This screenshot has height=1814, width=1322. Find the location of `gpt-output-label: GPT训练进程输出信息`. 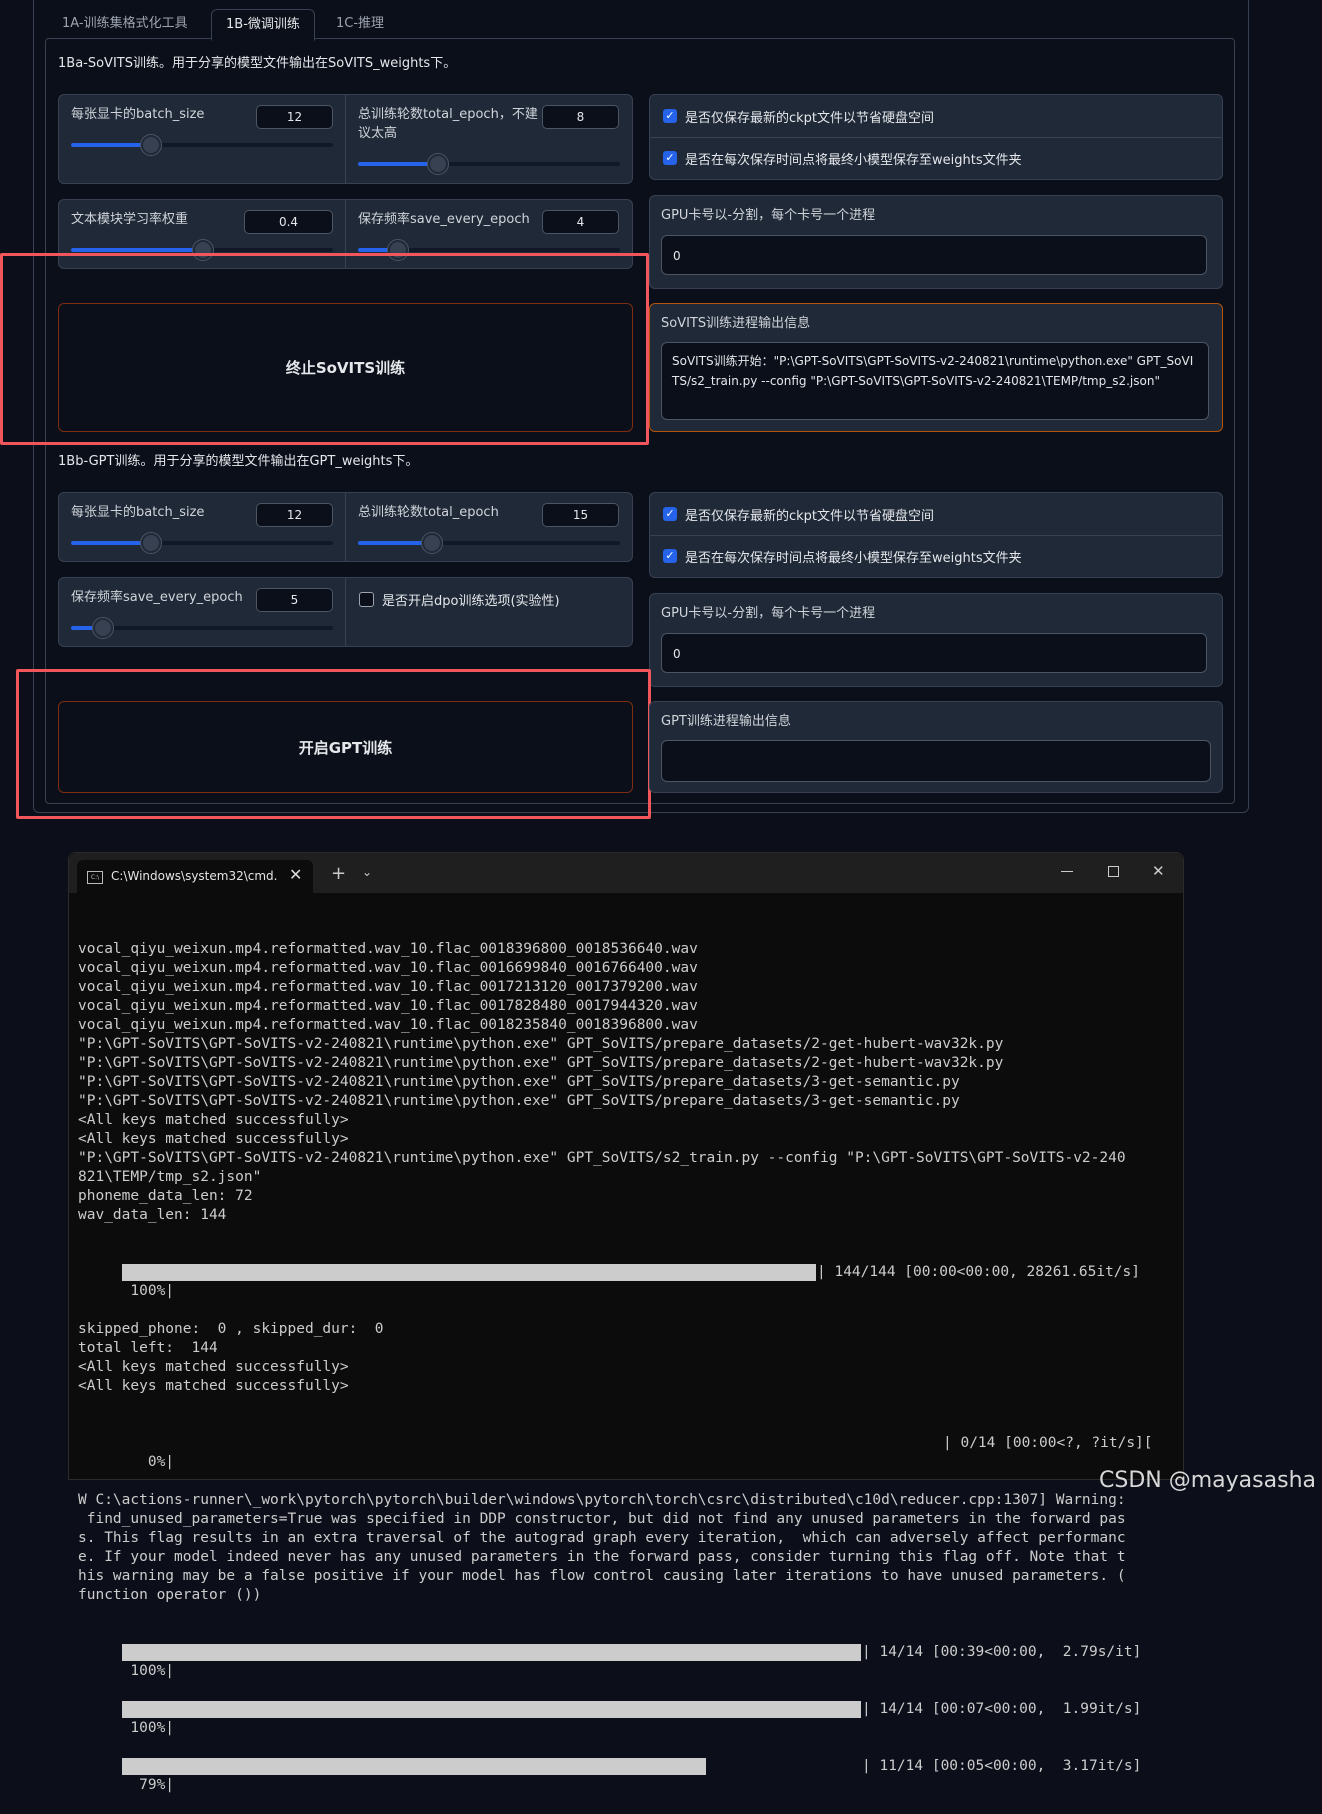

gpt-output-label: GPT训练进程输出信息 is located at coordinates (726, 721).